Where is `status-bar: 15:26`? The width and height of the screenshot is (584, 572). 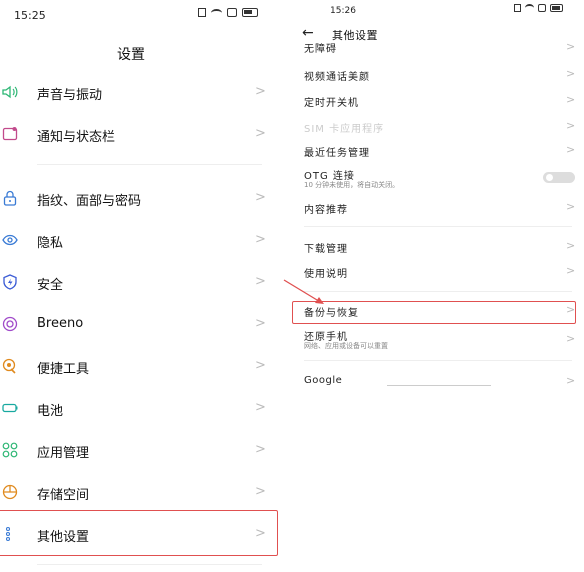
status-bar: 15:26 is located at coordinates (438, 14).